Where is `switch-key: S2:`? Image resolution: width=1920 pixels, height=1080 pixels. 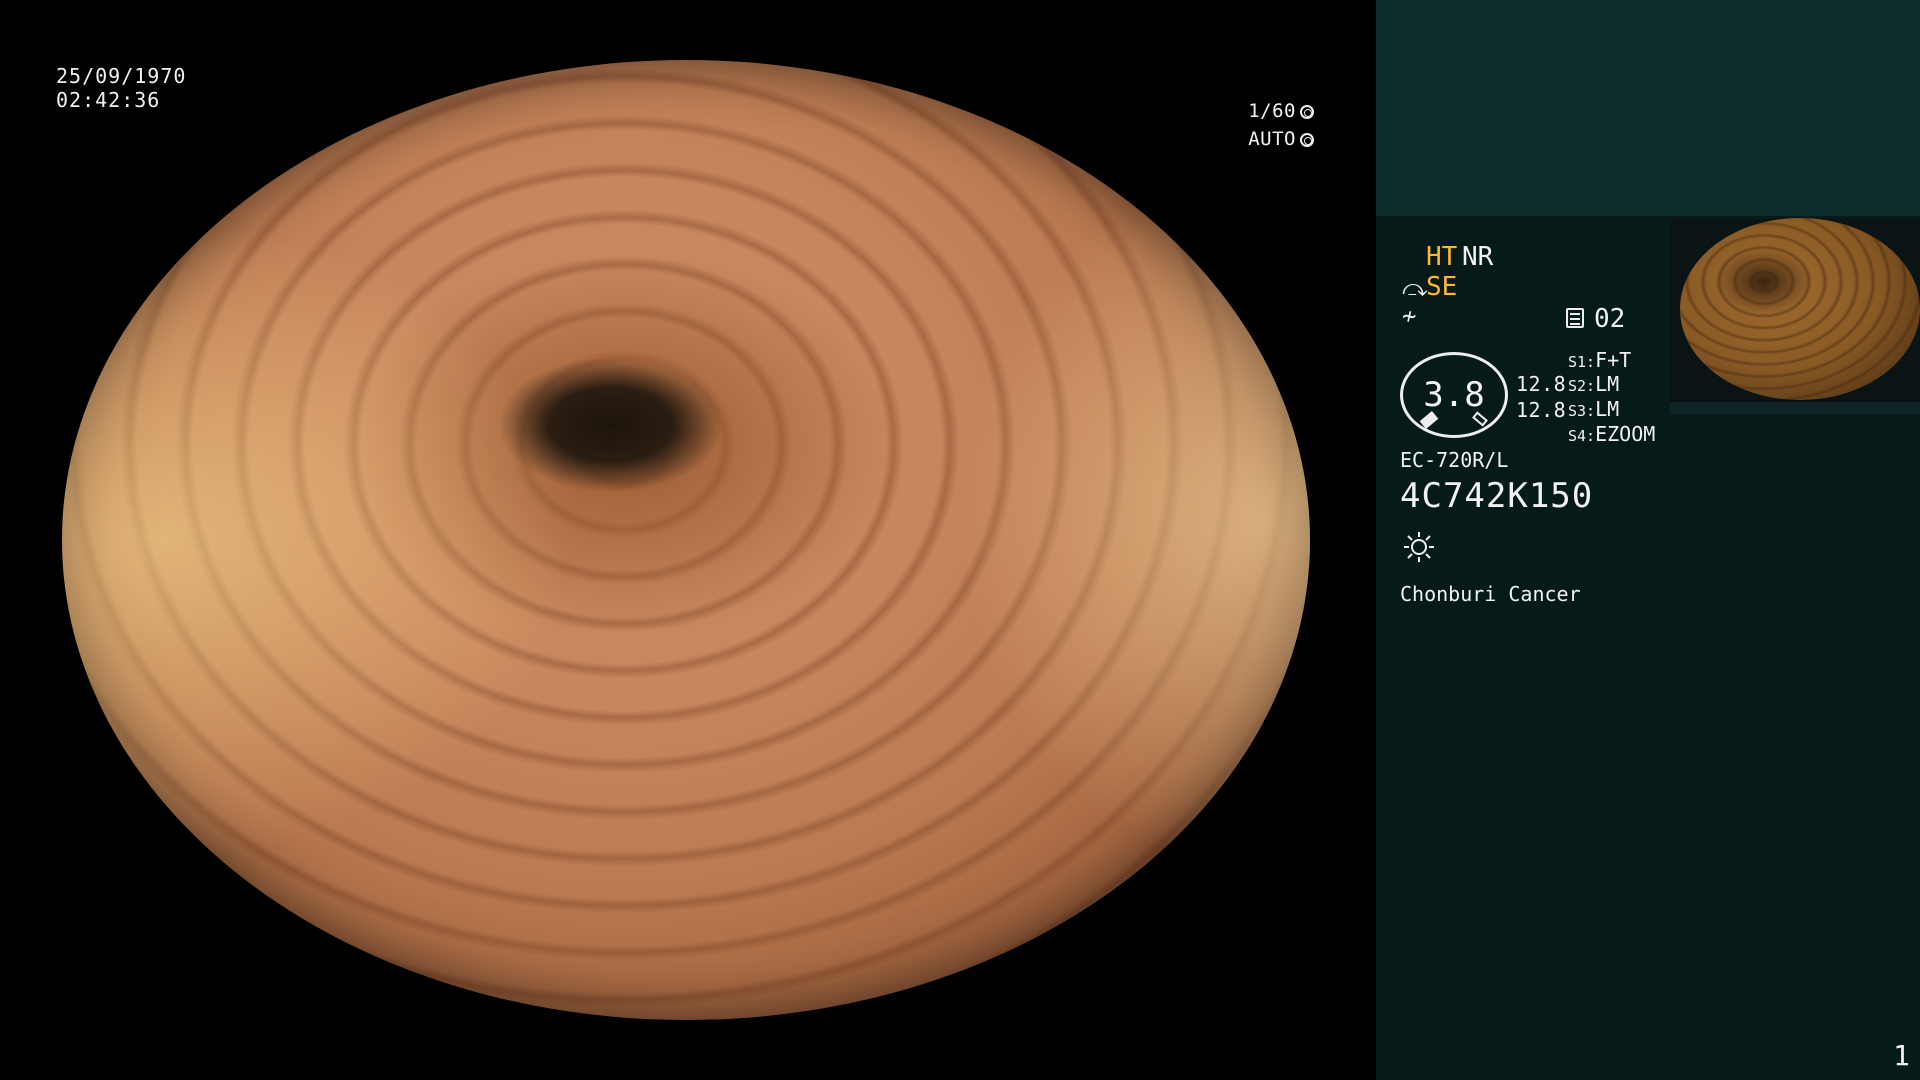 switch-key: S2: is located at coordinates (1582, 386).